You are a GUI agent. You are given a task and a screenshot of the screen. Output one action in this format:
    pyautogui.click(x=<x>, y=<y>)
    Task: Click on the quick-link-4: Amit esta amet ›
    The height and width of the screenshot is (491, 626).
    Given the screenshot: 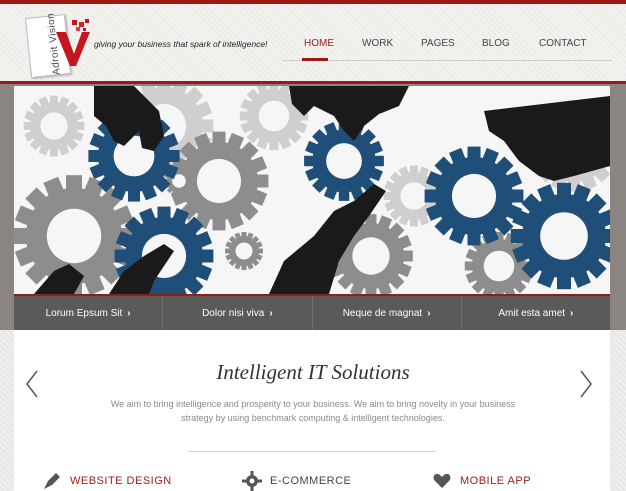 What is the action you would take?
    pyautogui.click(x=536, y=313)
    